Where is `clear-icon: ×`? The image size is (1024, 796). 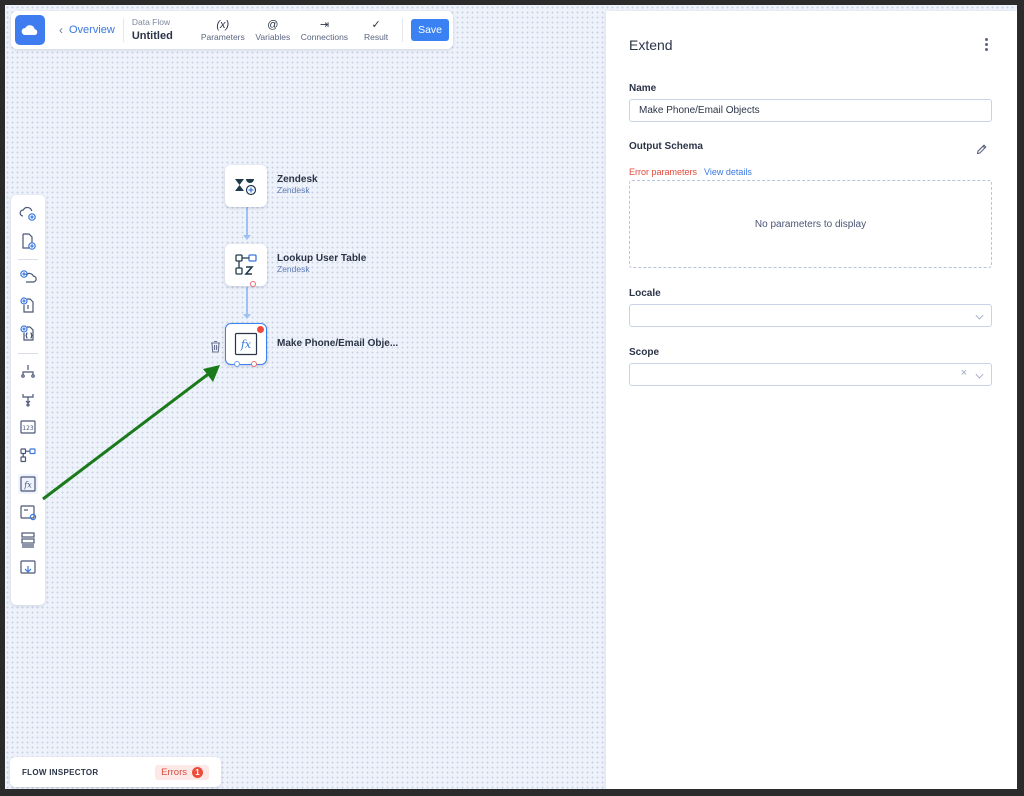 clear-icon: × is located at coordinates (964, 373).